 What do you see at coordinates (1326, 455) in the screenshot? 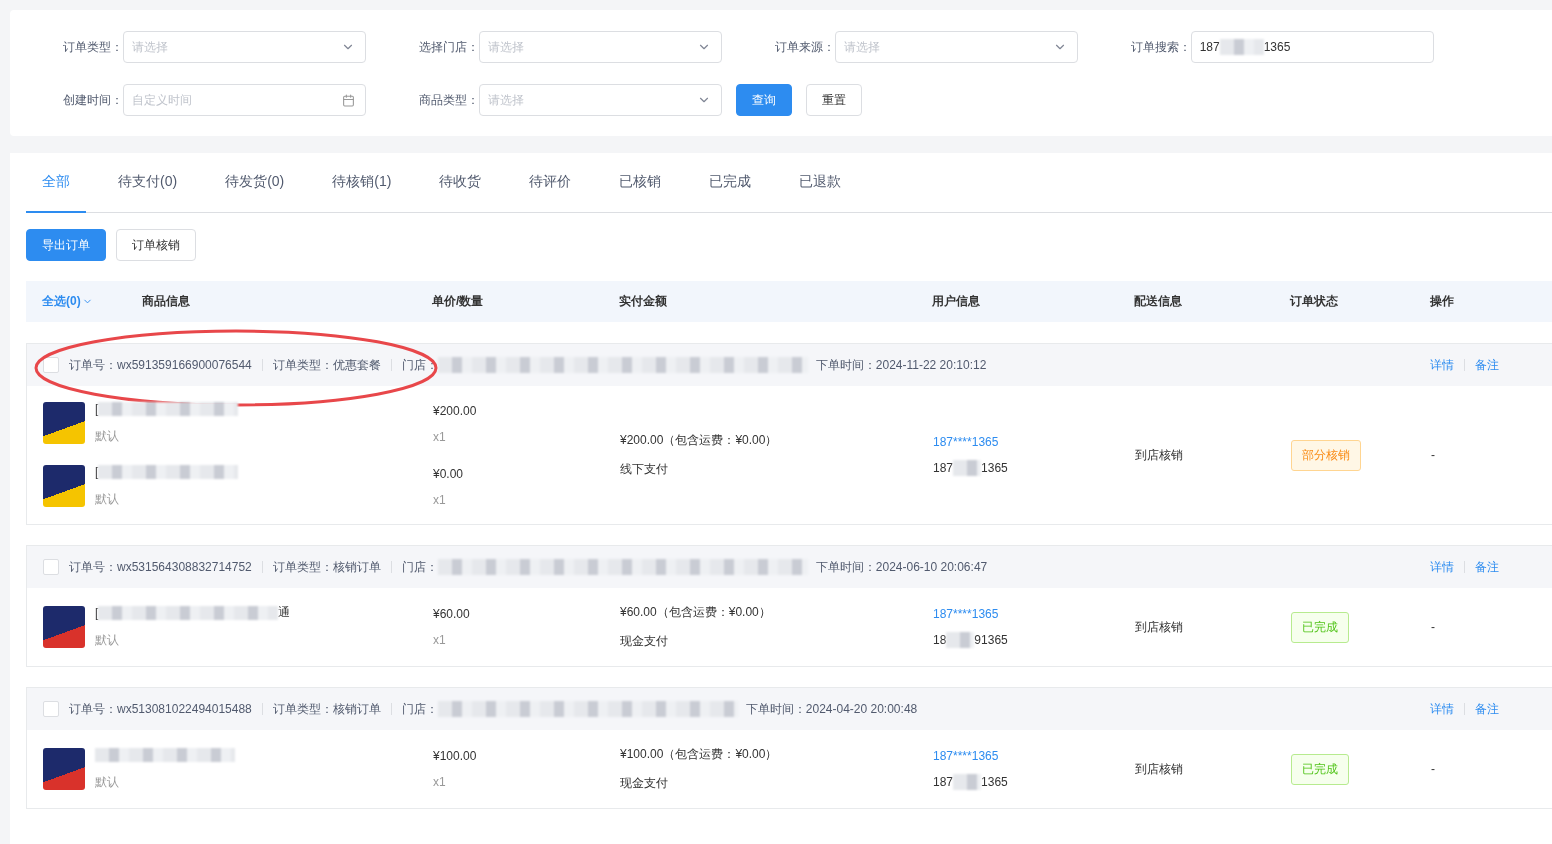
I see `status-tag: 部分核销` at bounding box center [1326, 455].